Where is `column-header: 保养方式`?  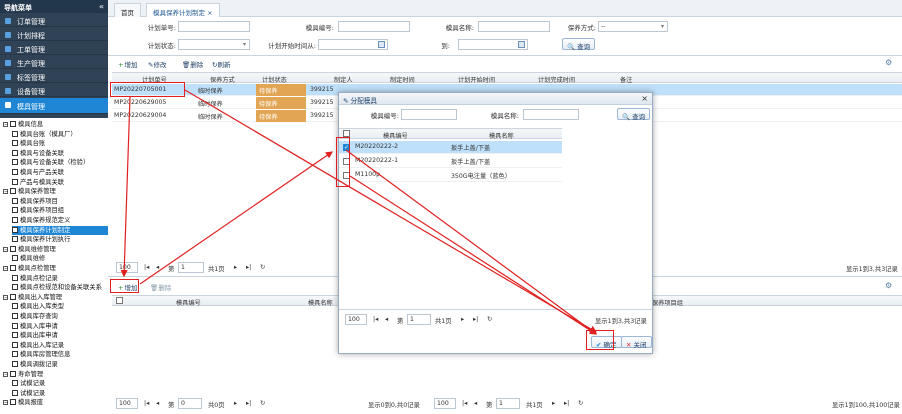
column-header: 保养方式 is located at coordinates (222, 79).